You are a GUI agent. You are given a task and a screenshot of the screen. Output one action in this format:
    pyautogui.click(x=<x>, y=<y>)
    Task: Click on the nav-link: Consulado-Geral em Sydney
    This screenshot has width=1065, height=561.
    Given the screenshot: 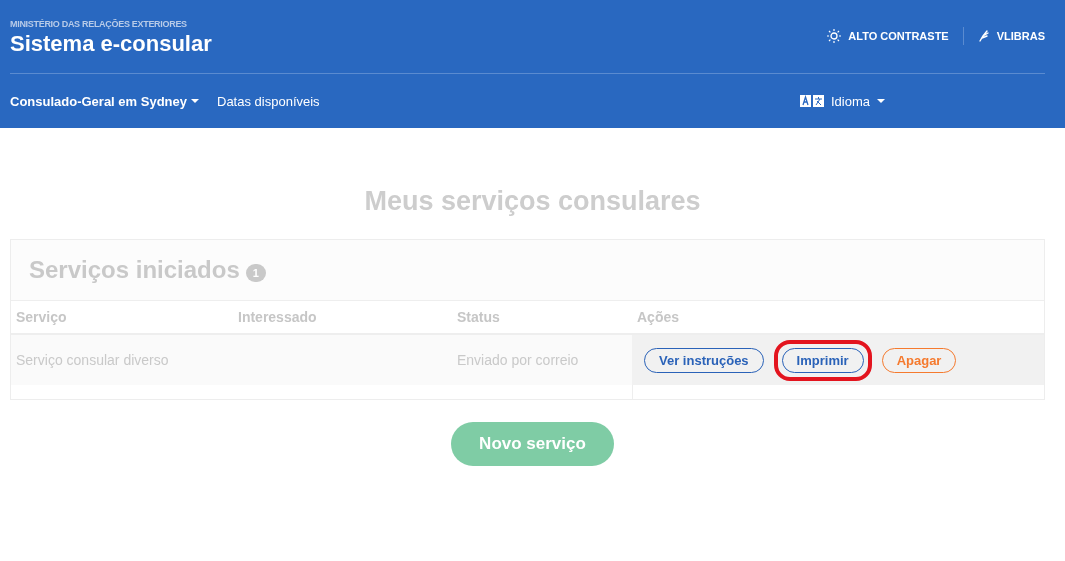 What is the action you would take?
    pyautogui.click(x=104, y=101)
    